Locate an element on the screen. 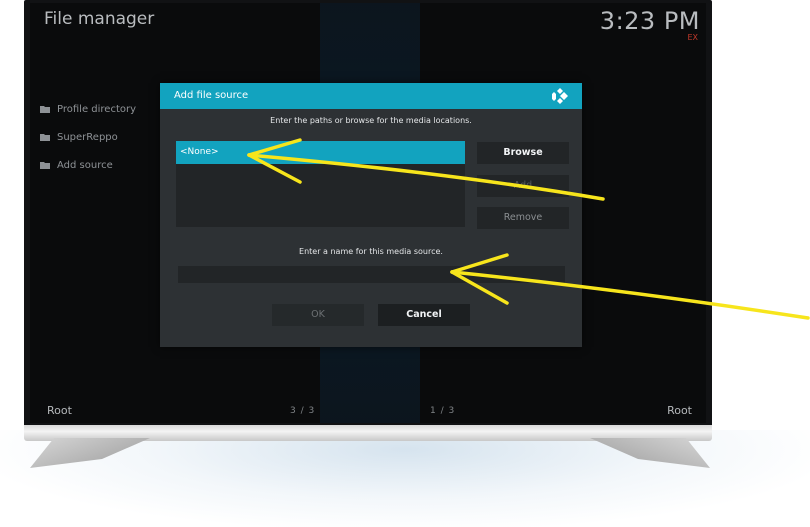 This screenshot has width=810, height=527. dialog-title: Add file source is located at coordinates (211, 95).